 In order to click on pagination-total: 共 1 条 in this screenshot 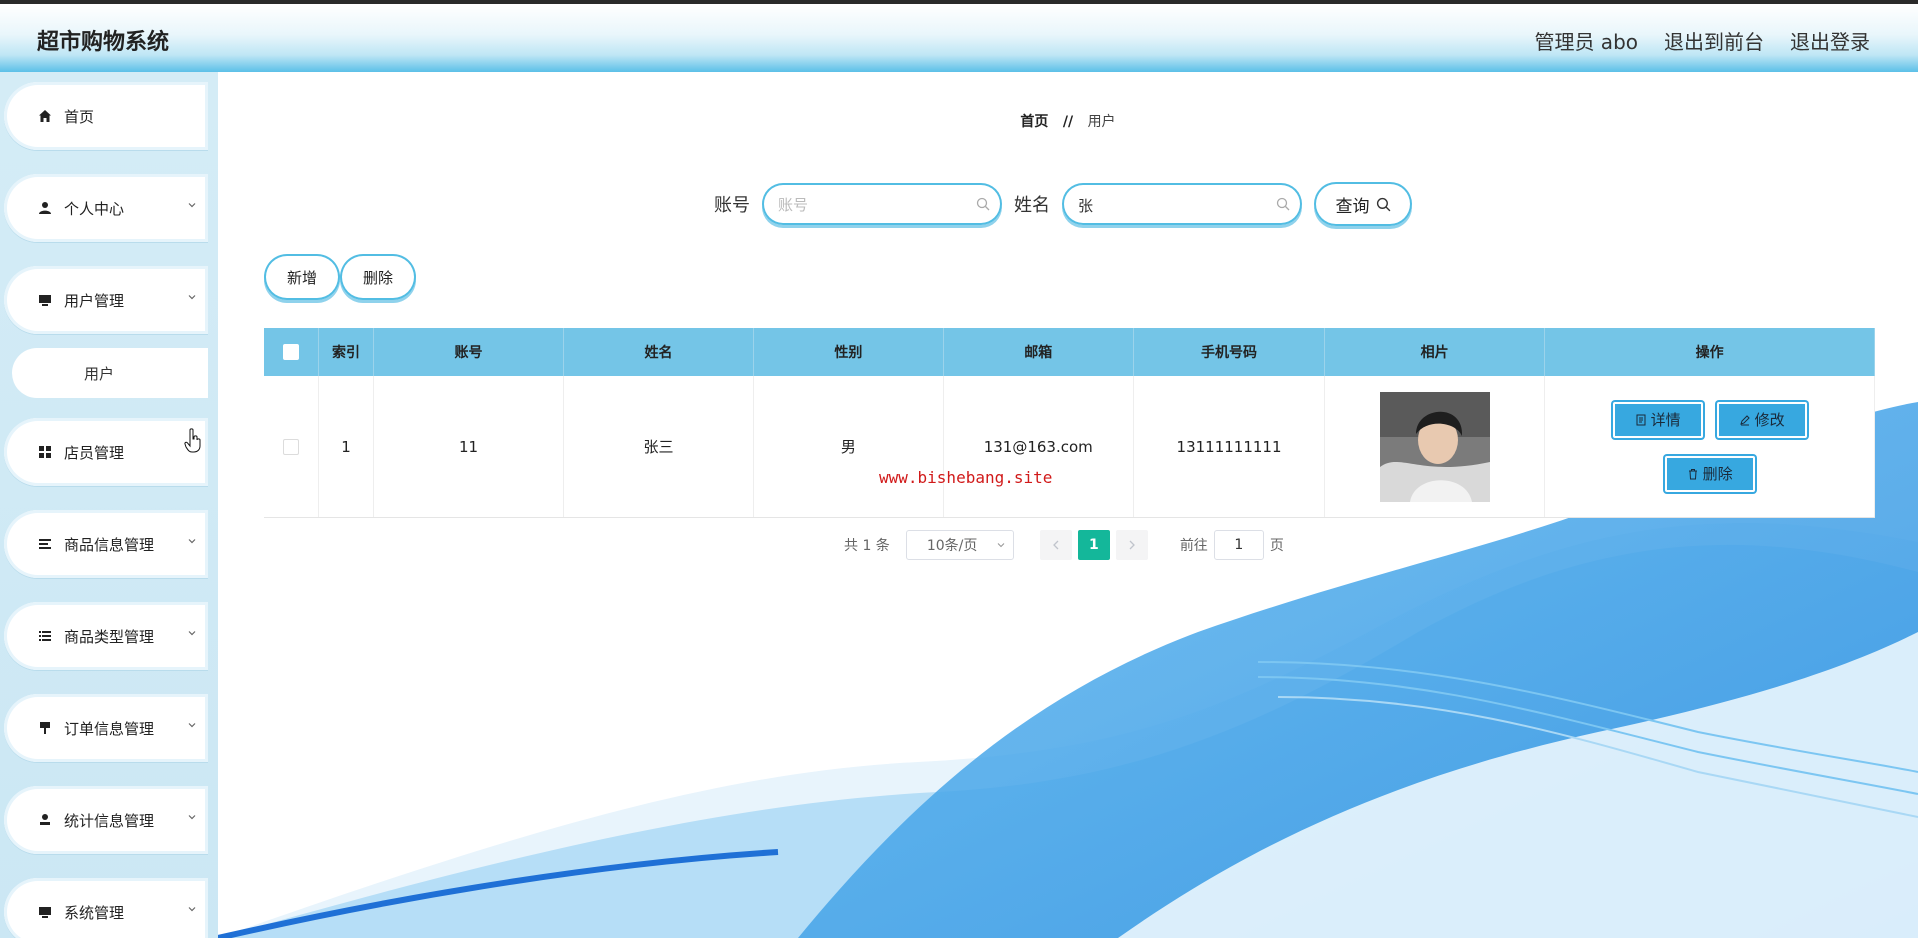, I will do `click(867, 546)`.